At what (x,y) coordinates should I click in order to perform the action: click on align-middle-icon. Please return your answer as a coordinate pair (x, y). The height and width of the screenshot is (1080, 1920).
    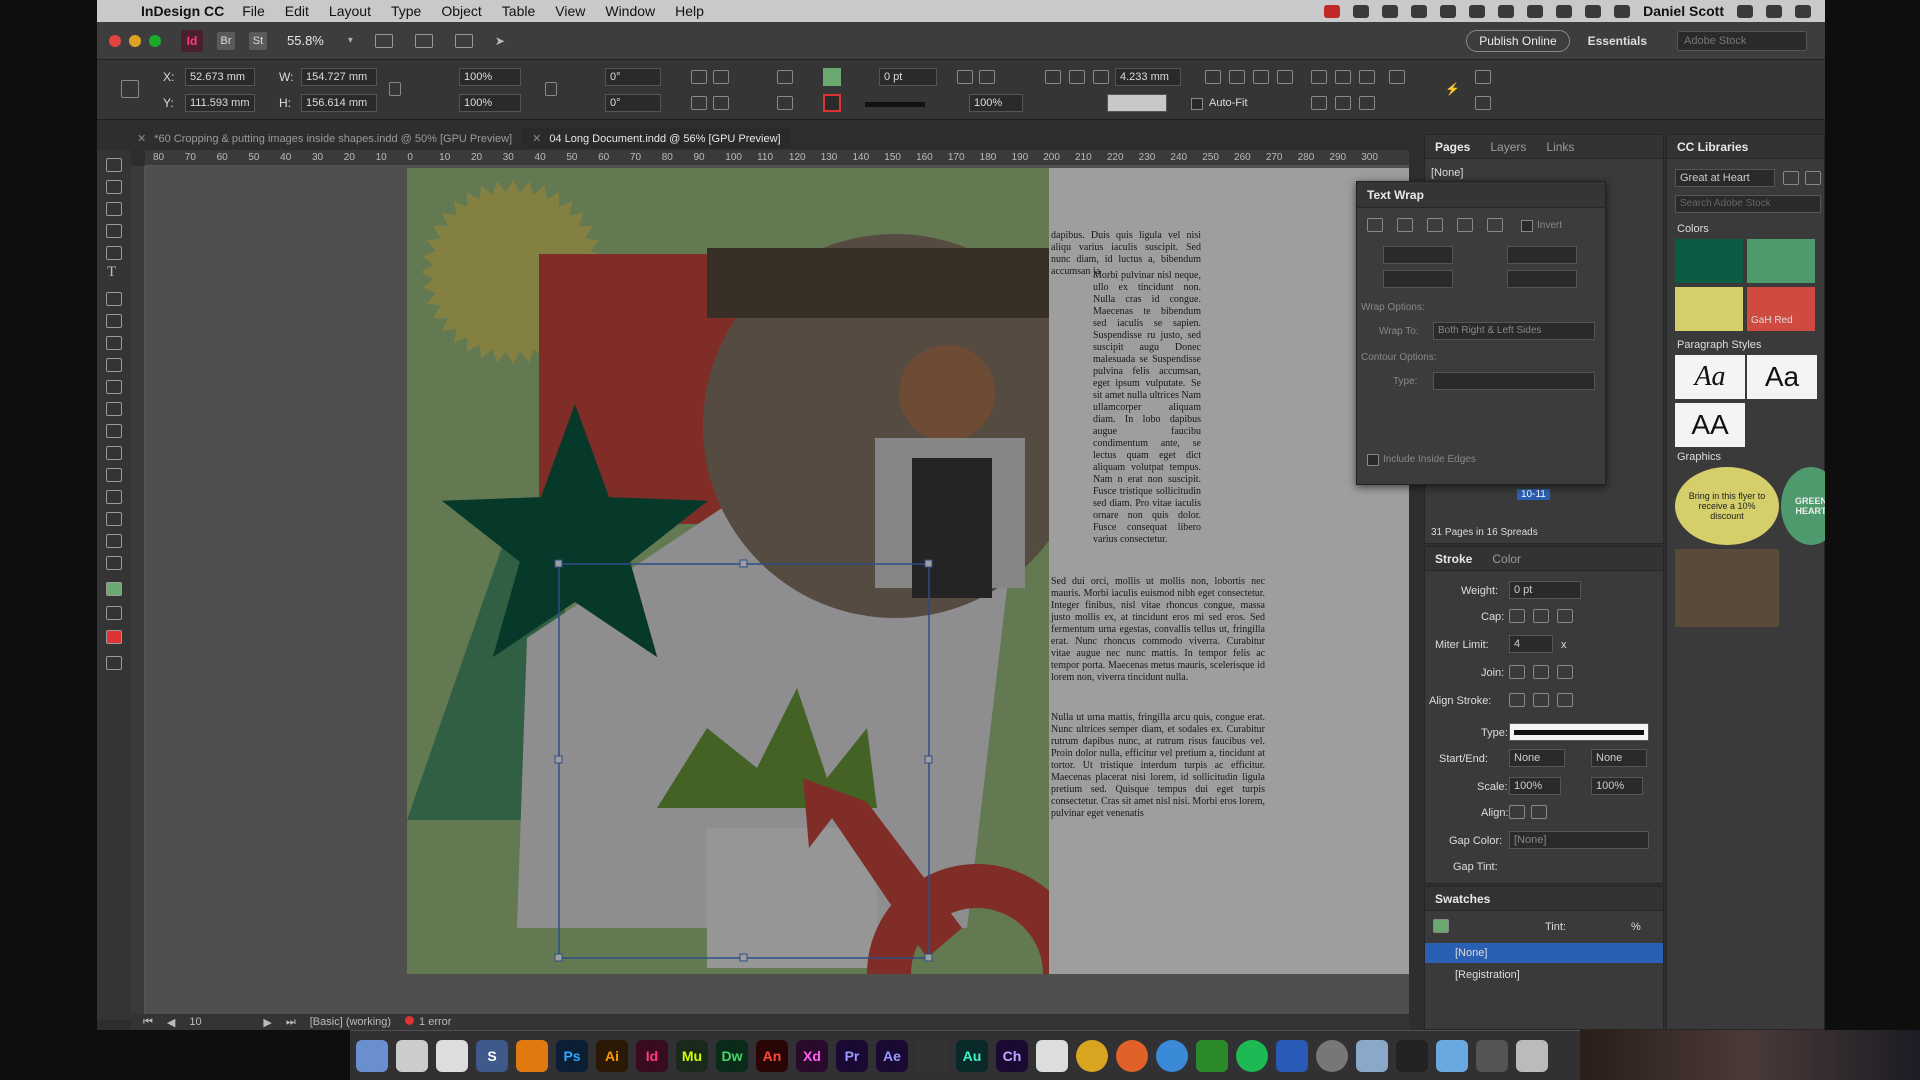
    Looking at the image, I should click on (1343, 103).